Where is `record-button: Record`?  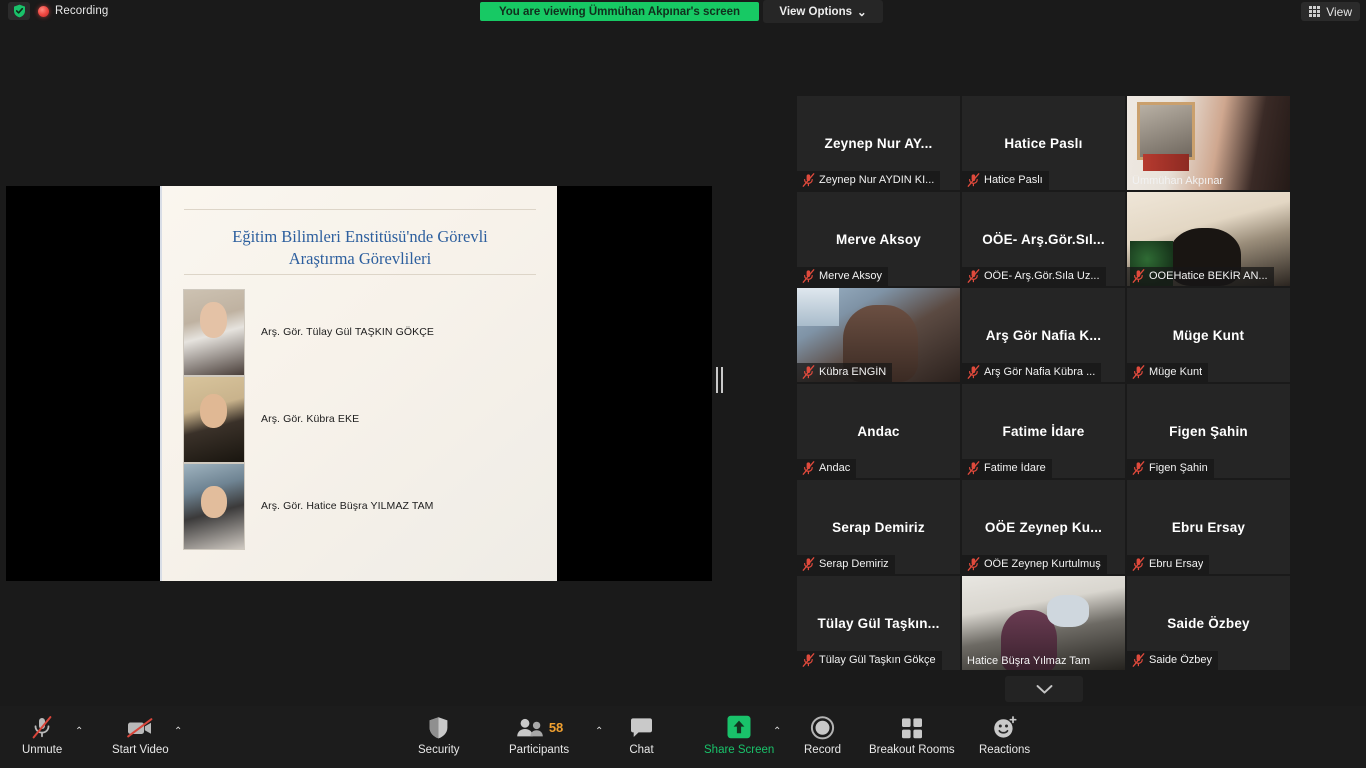
record-button: Record is located at coordinates (822, 735).